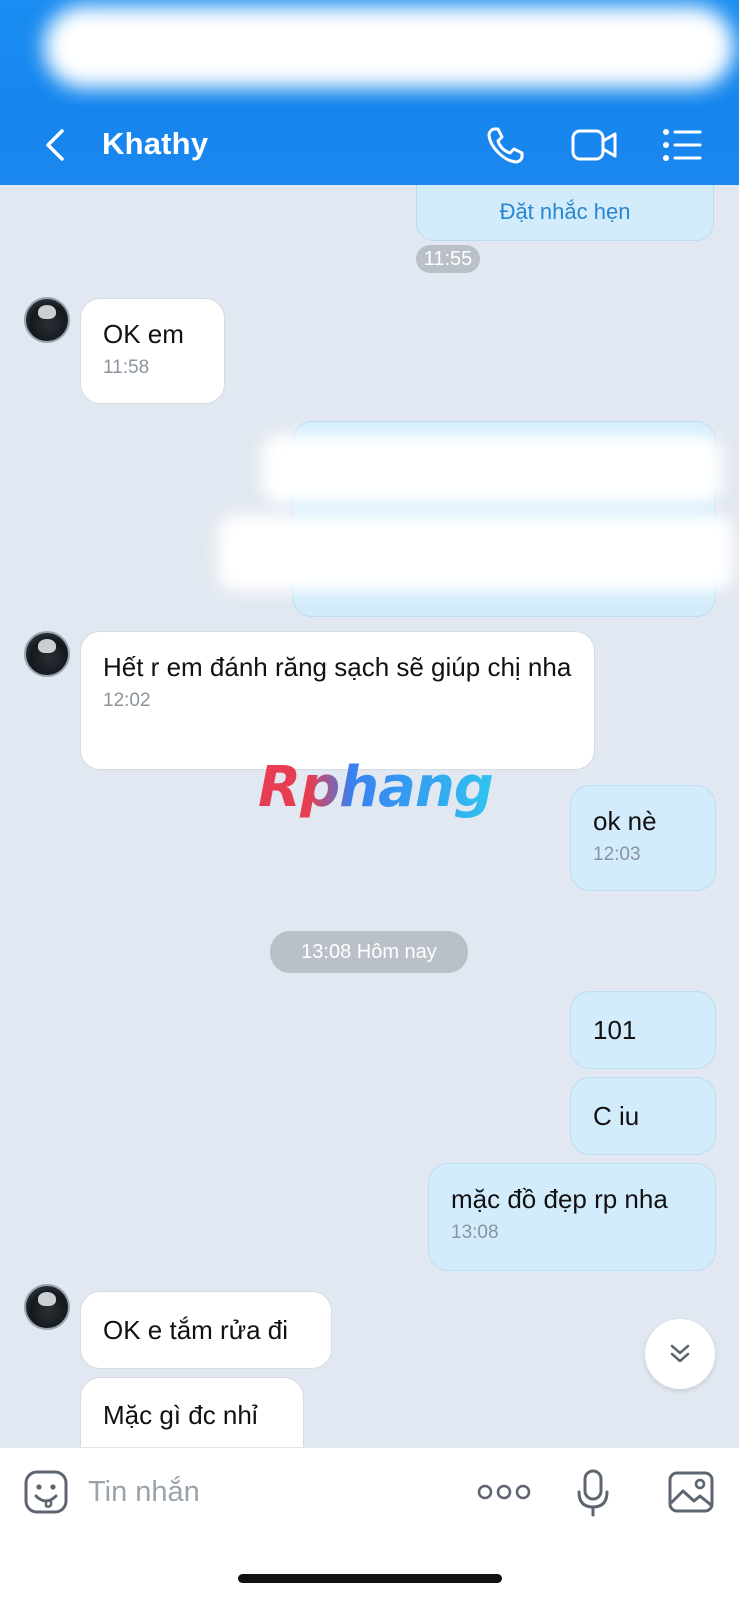 The width and height of the screenshot is (739, 1600). Describe the element at coordinates (369, 1523) in the screenshot. I see `composer-bar` at that location.